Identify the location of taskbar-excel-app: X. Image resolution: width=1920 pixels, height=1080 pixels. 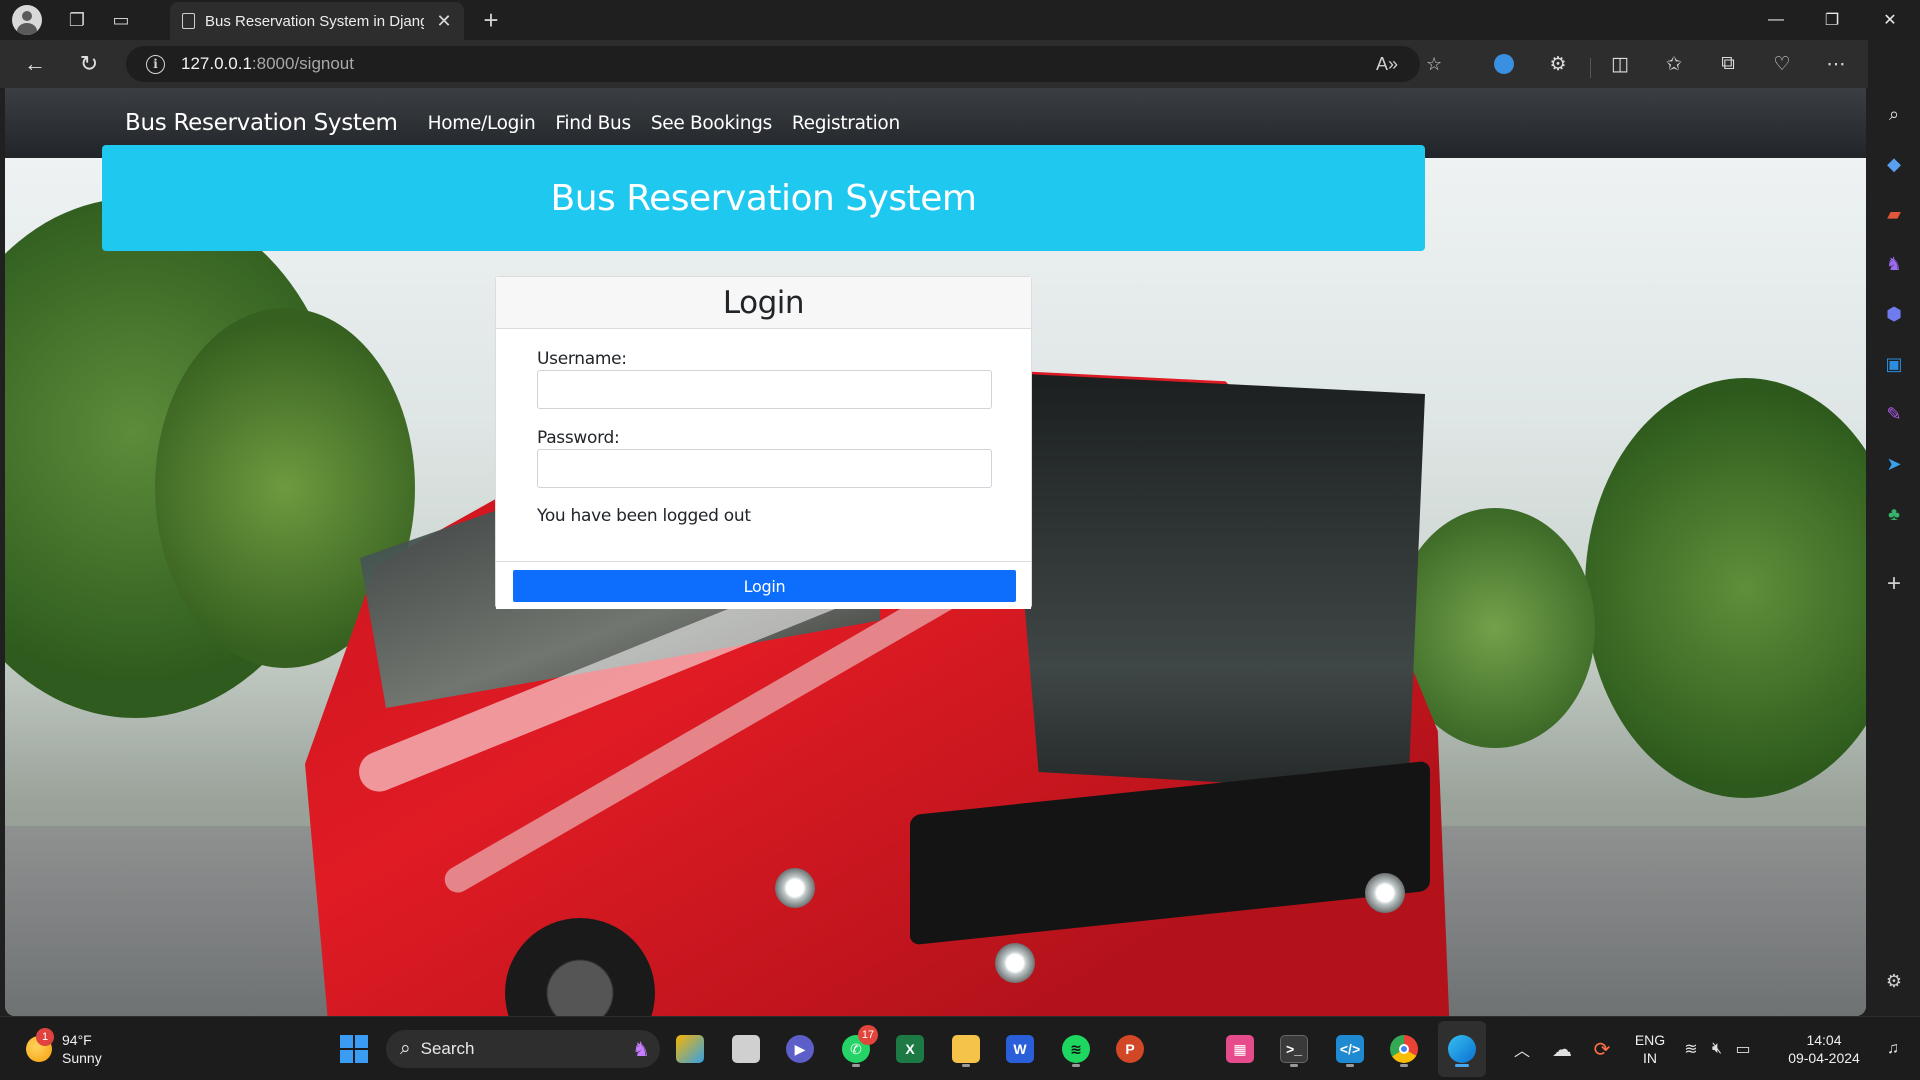
(910, 1049).